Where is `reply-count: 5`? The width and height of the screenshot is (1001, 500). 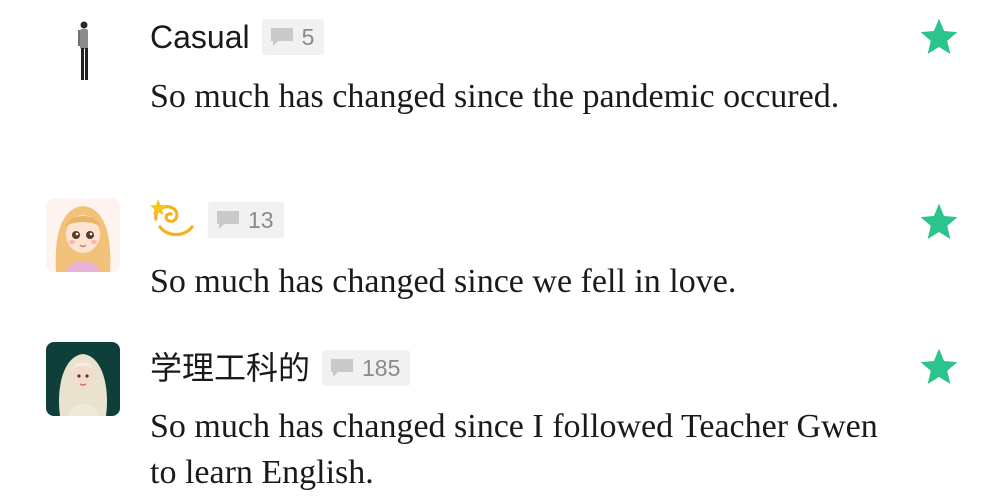
reply-count: 5 is located at coordinates (308, 36).